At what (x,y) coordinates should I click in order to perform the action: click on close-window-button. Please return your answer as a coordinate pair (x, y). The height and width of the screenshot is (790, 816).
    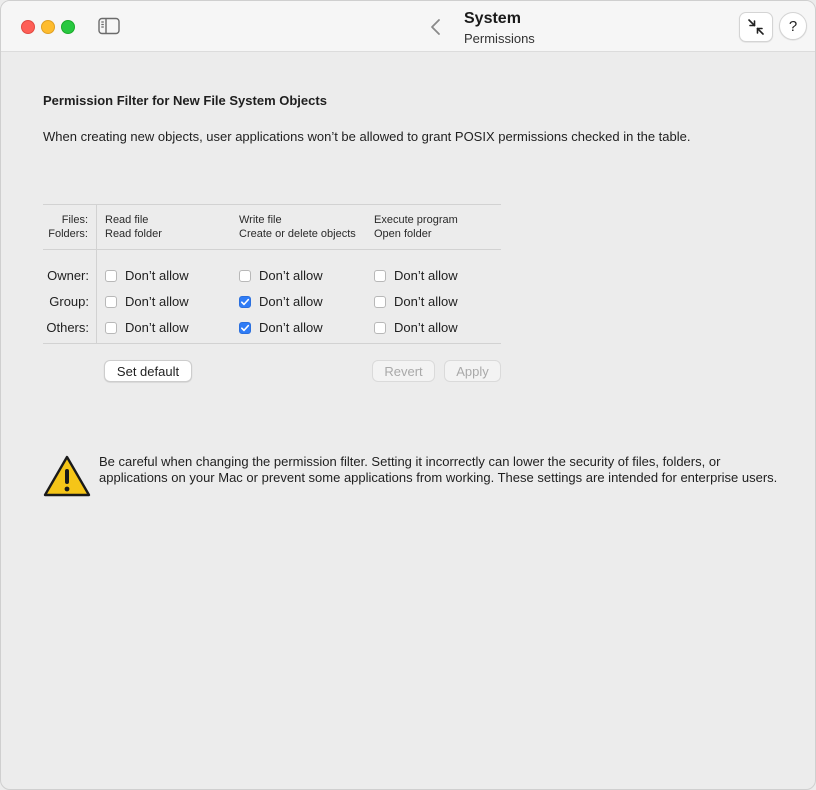
    Looking at the image, I should click on (28, 27).